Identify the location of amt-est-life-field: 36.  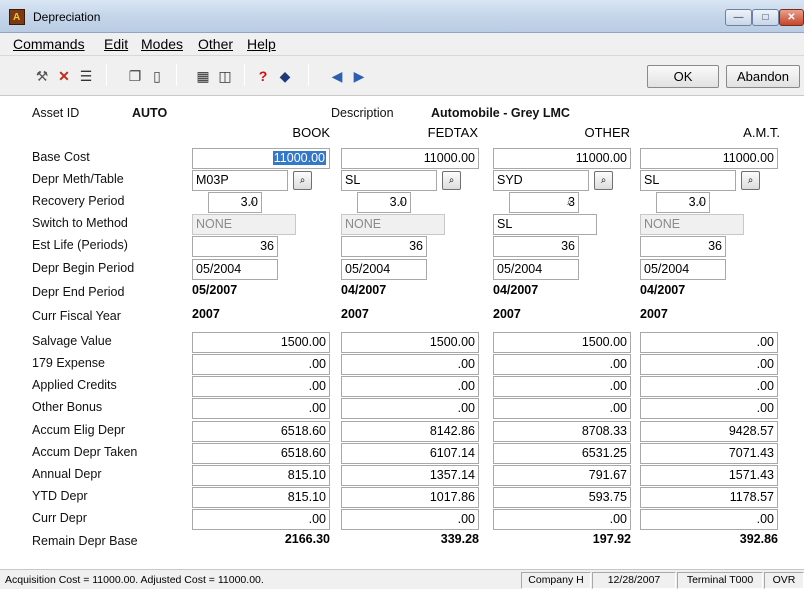
(683, 246).